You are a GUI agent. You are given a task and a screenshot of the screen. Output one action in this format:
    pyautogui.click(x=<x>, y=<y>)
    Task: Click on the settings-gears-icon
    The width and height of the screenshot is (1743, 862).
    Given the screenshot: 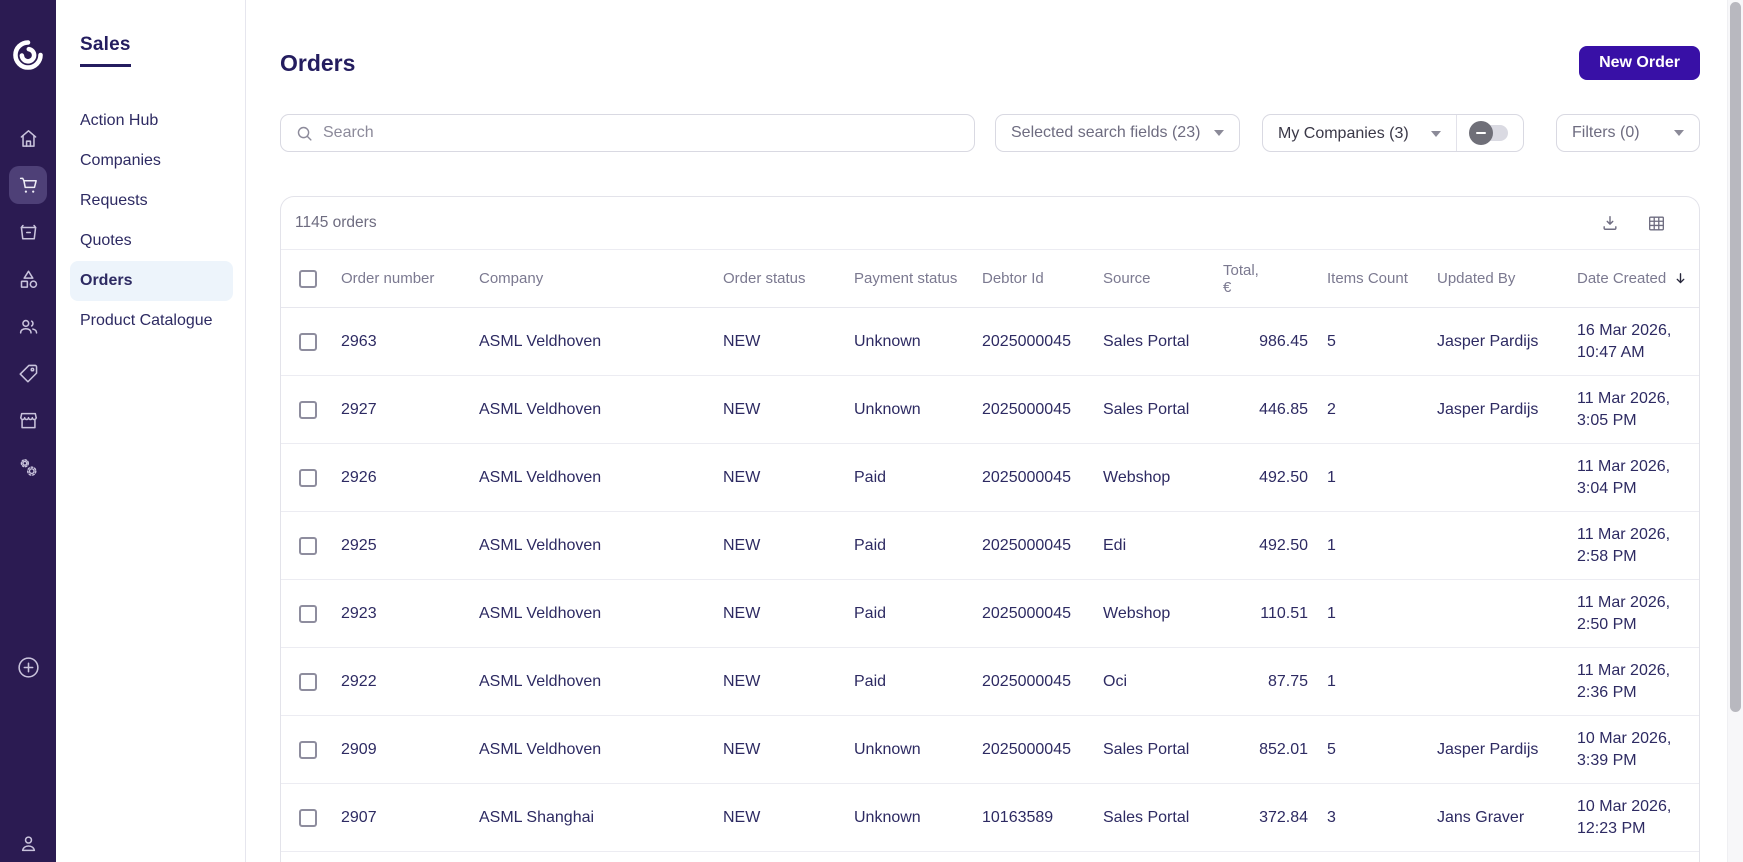 What is the action you would take?
    pyautogui.click(x=28, y=467)
    